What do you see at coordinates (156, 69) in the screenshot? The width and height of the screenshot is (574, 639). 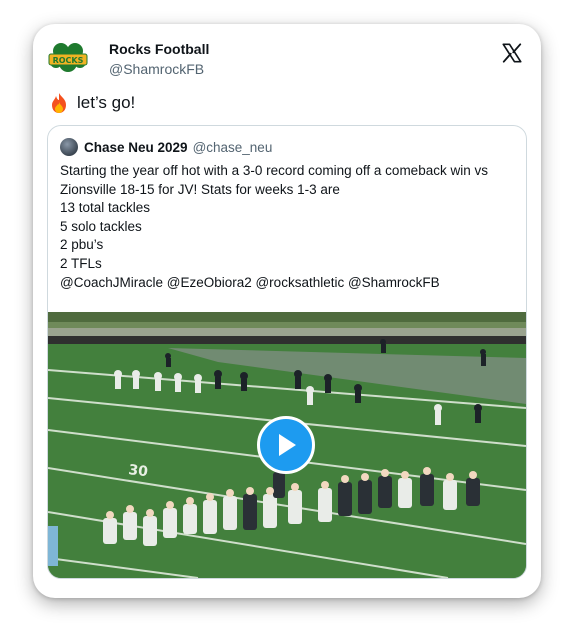 I see `author-handle: @ShamrockFB` at bounding box center [156, 69].